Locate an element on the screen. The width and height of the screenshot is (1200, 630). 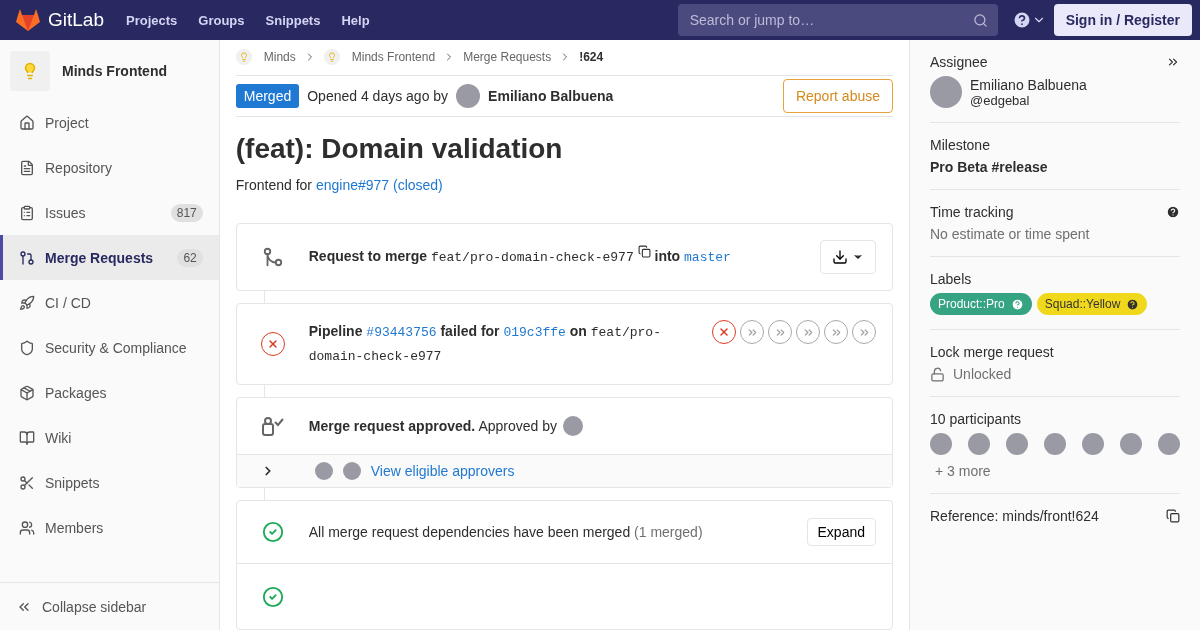
project-avatar is located at coordinates (30, 71).